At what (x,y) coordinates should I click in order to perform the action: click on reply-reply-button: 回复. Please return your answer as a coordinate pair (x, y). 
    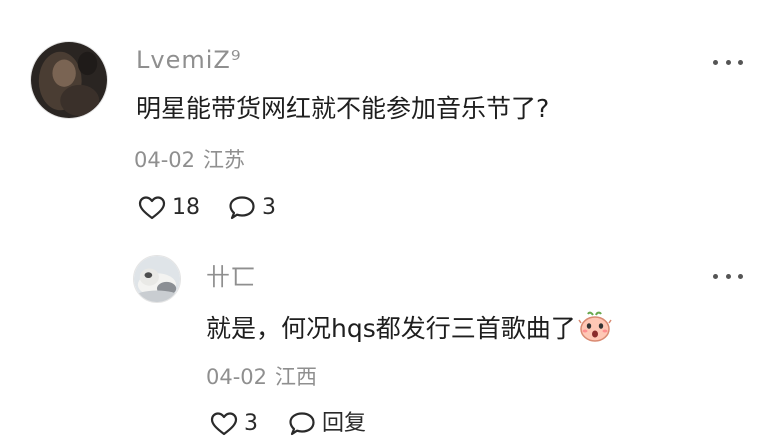
    Looking at the image, I should click on (327, 424).